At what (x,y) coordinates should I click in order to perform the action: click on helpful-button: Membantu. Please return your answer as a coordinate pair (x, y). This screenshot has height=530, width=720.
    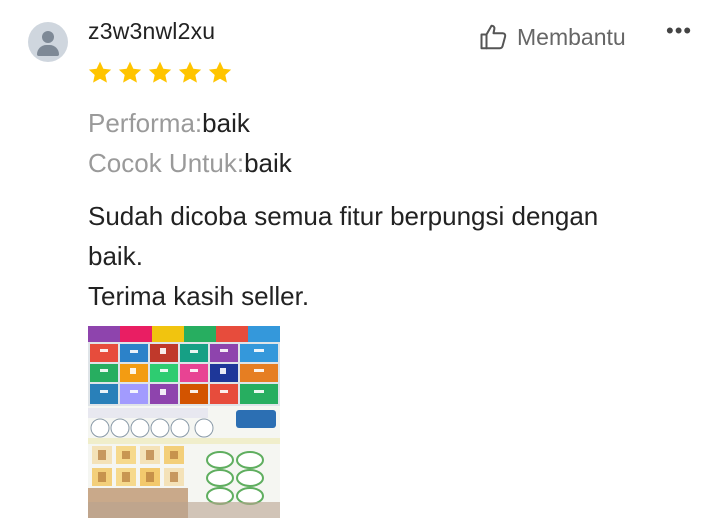
    Looking at the image, I should click on (552, 37).